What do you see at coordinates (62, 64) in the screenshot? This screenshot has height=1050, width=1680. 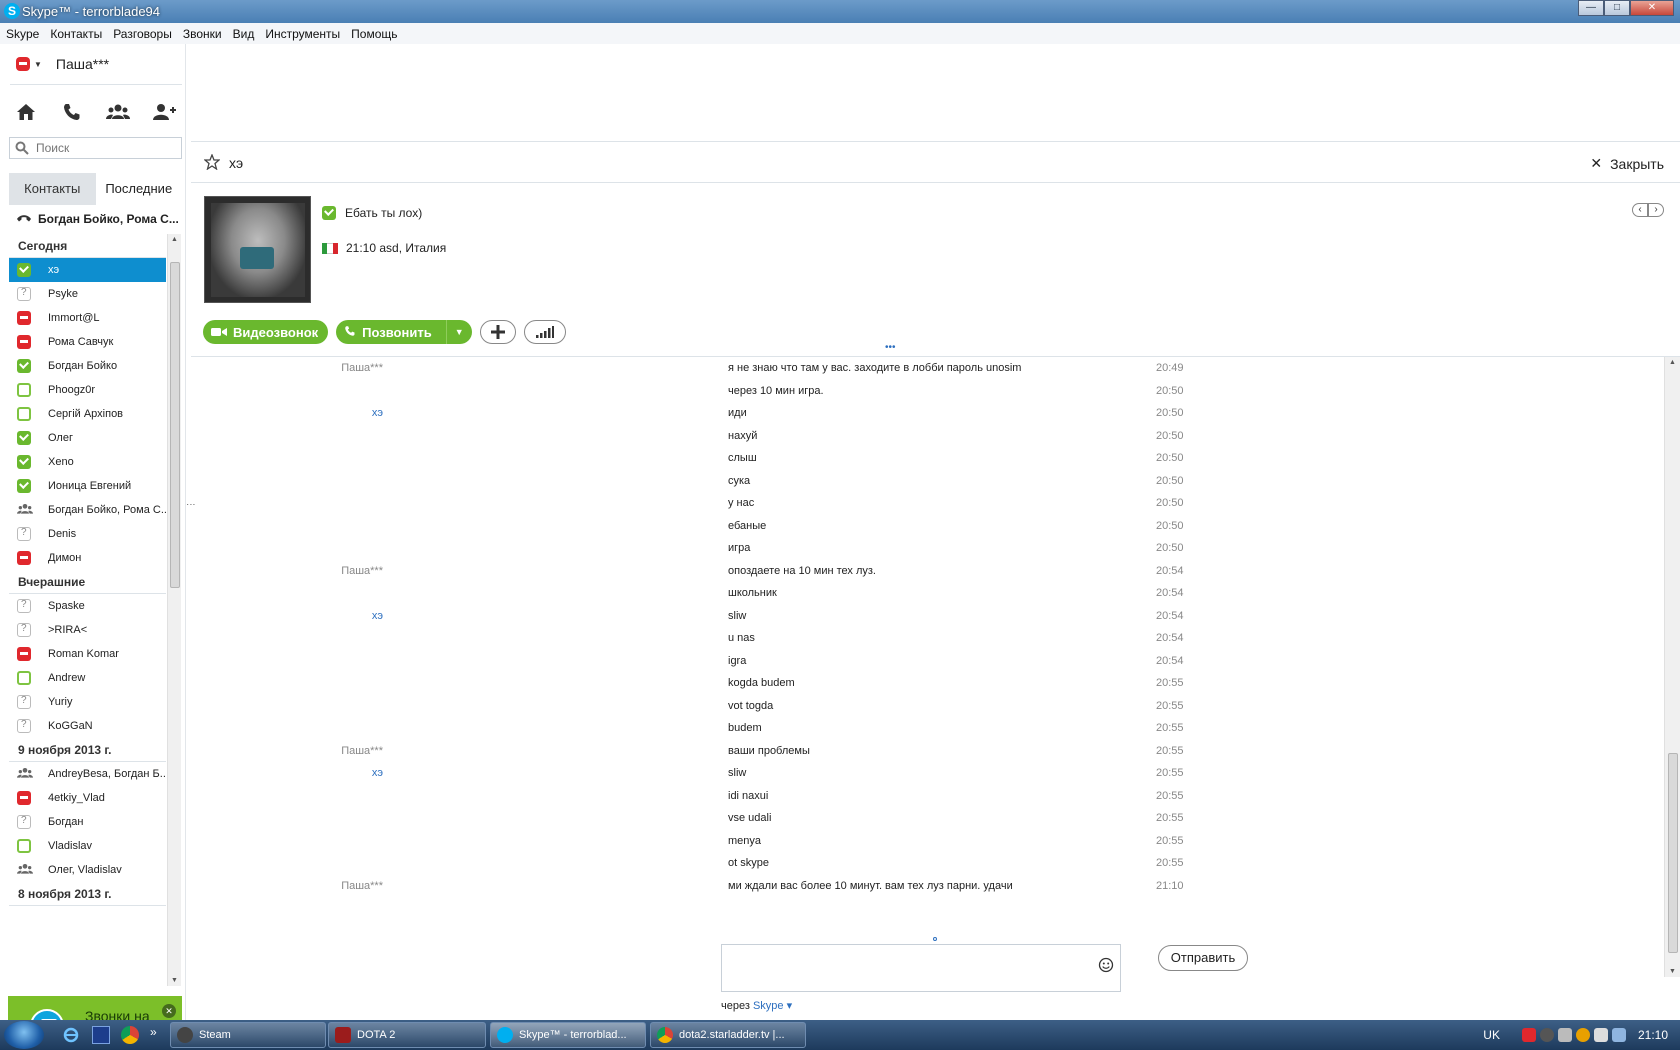 I see `profile-status: ▼ Паша***` at bounding box center [62, 64].